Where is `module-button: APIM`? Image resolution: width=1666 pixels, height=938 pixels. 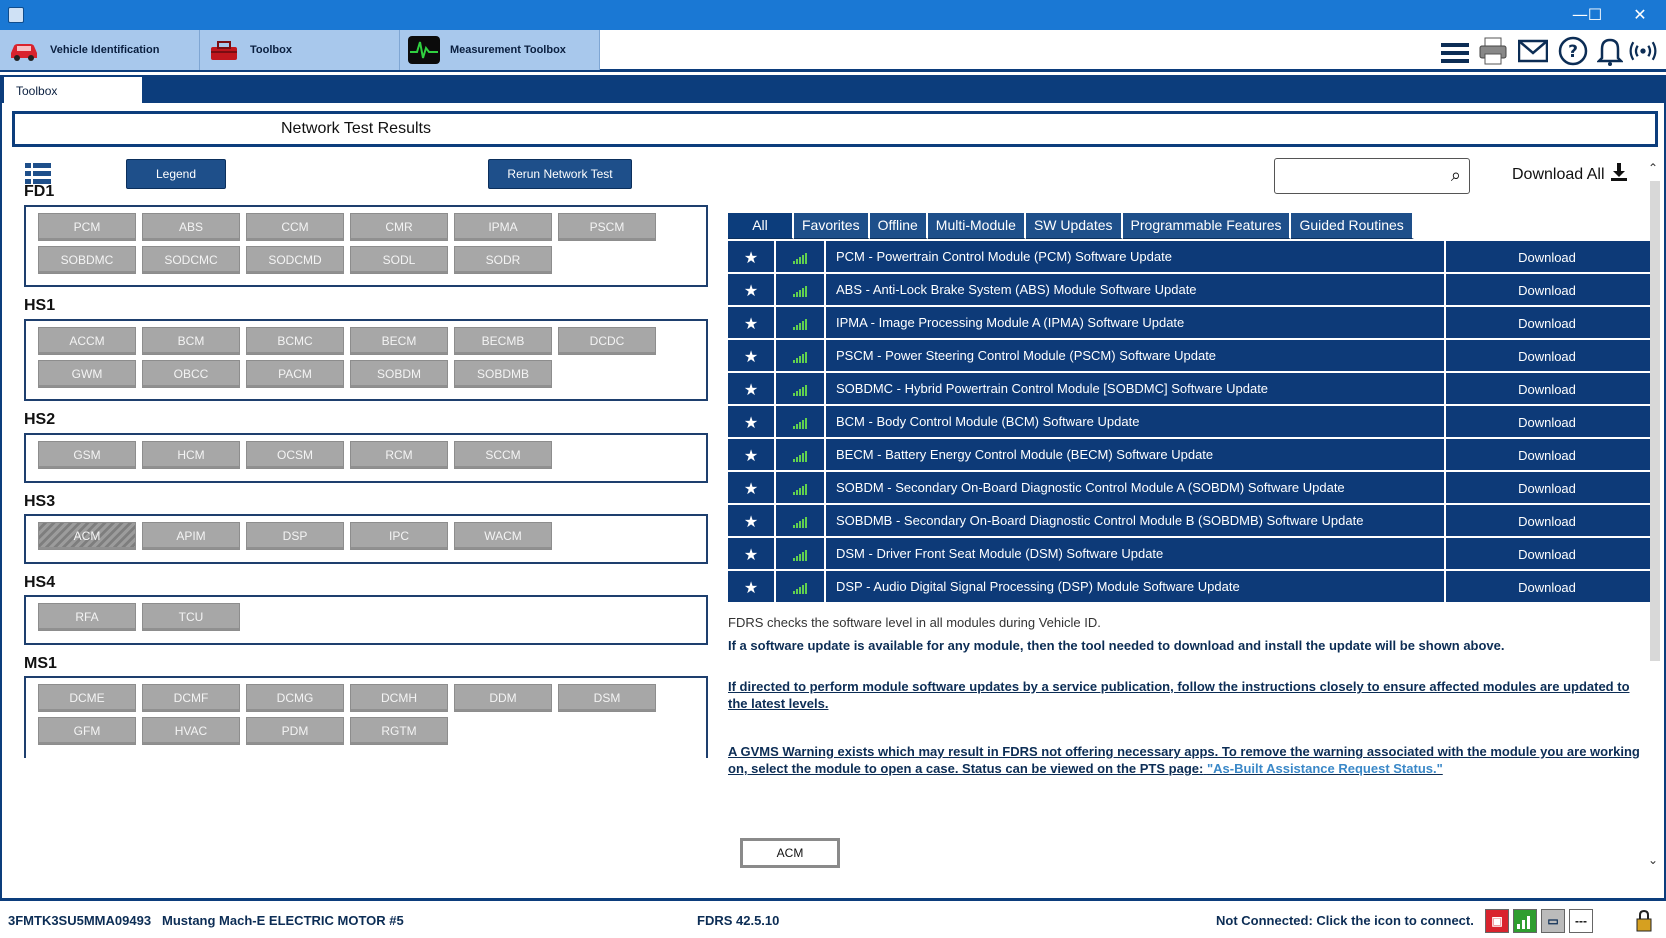
module-button: APIM is located at coordinates (191, 536).